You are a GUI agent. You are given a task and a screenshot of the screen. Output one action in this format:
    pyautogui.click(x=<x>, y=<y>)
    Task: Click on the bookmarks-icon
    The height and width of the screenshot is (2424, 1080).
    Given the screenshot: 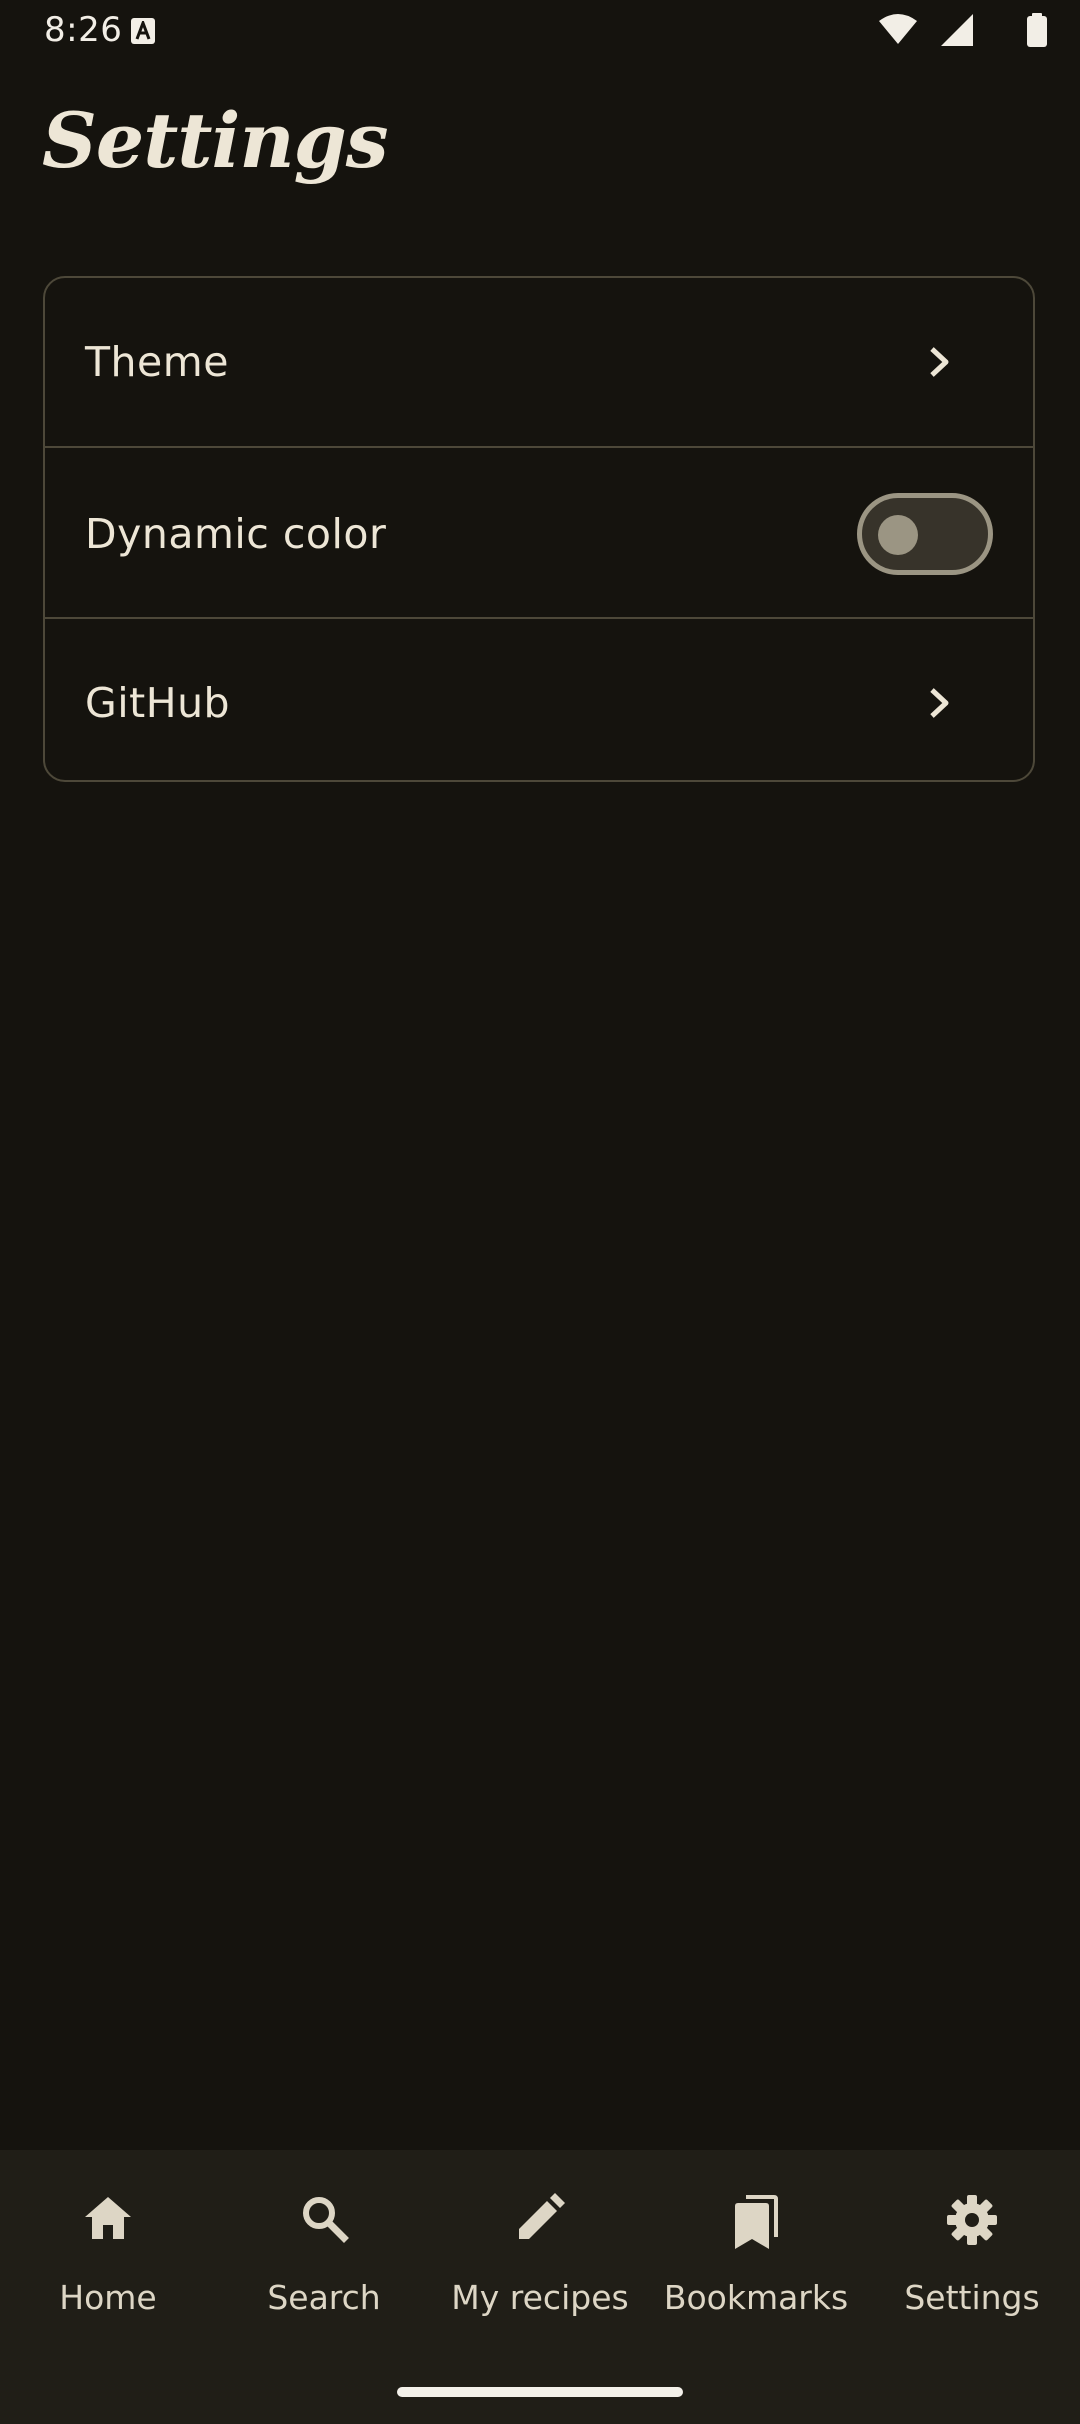 What is the action you would take?
    pyautogui.click(x=756, y=2222)
    